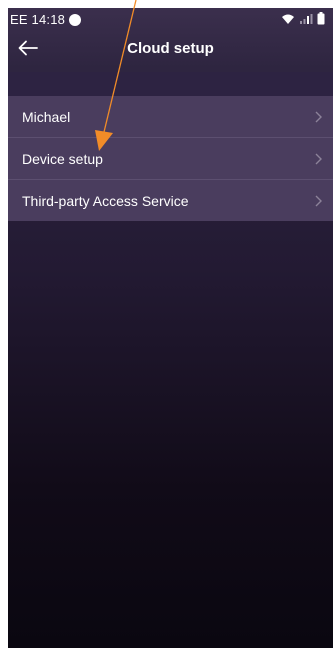  What do you see at coordinates (105, 201) in the screenshot?
I see `menu-item-label: Third-party Access Service` at bounding box center [105, 201].